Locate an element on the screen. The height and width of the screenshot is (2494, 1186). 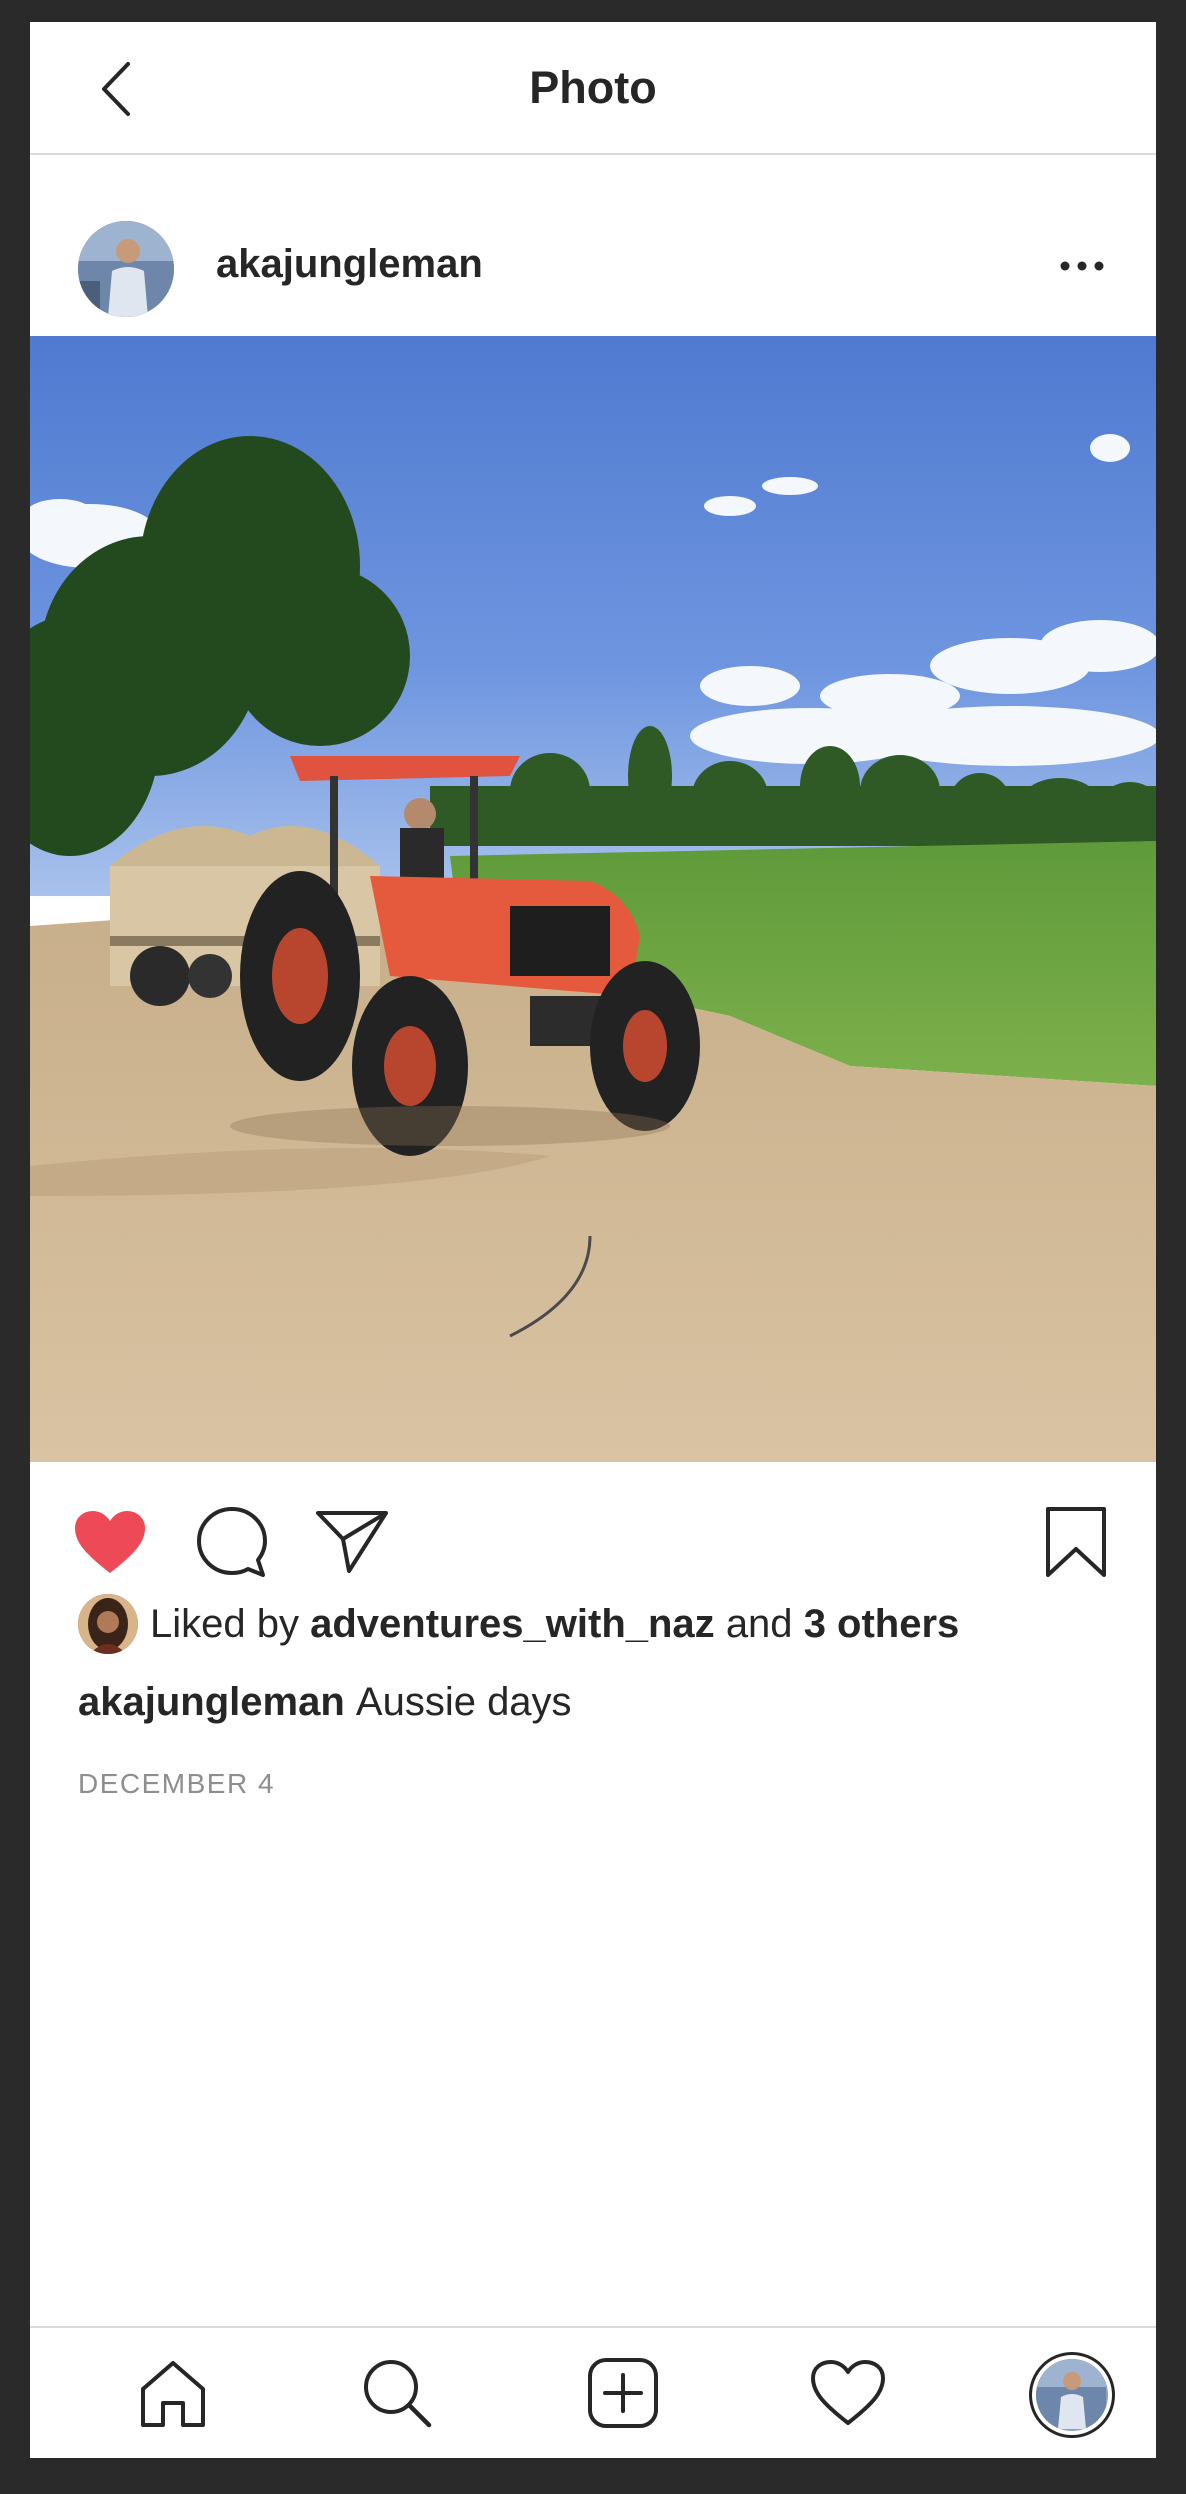
bookmark-icon is located at coordinates (1076, 1544).